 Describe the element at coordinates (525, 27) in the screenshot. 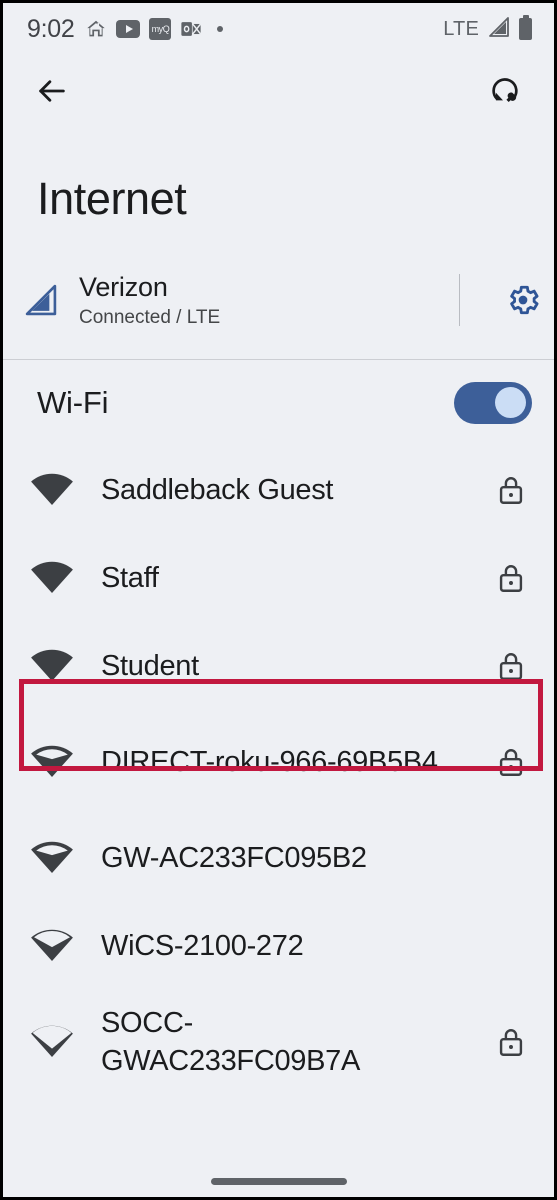

I see `battery-full-icon` at that location.